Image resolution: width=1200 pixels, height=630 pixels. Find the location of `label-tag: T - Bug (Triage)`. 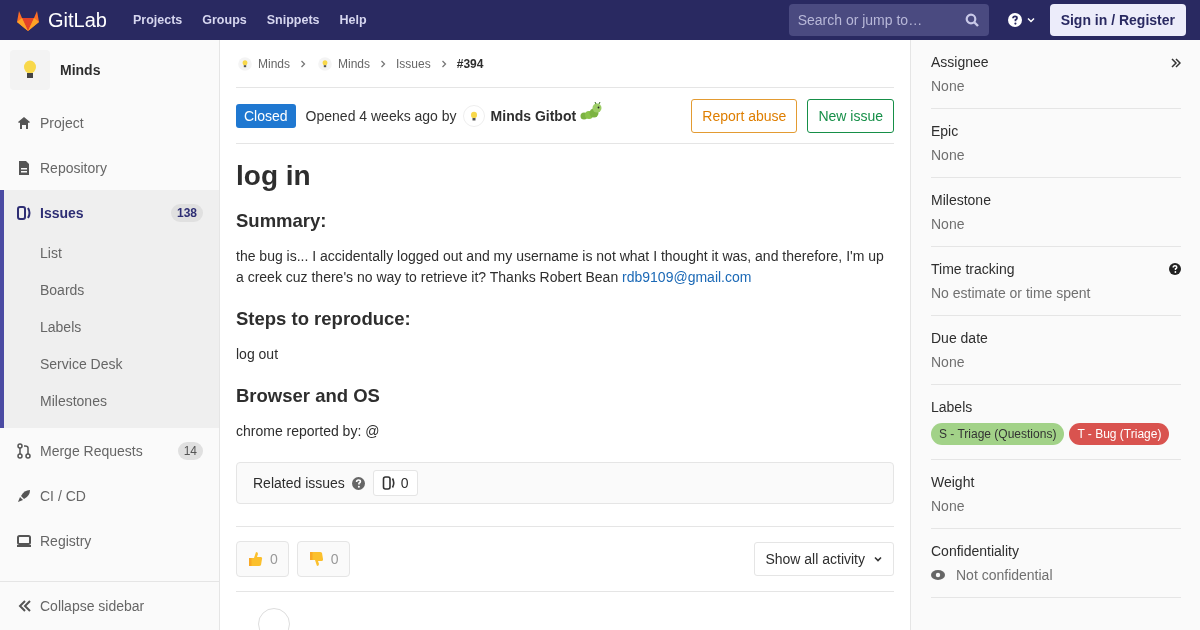

label-tag: T - Bug (Triage) is located at coordinates (1119, 434).